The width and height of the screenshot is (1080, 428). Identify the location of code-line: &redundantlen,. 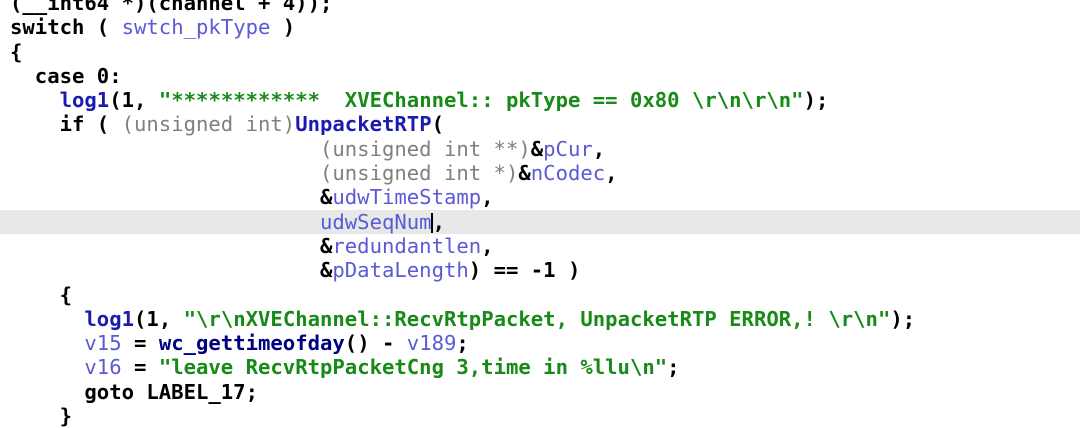
(540, 246).